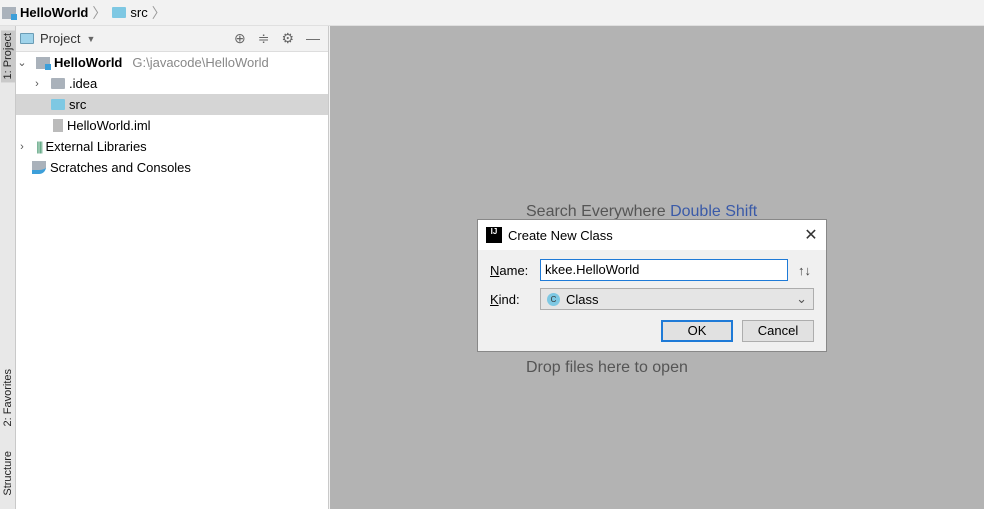 This screenshot has height=509, width=984. Describe the element at coordinates (8, 267) in the screenshot. I see `tool-window-strip: 1: Project 2: Favorites Structure` at that location.